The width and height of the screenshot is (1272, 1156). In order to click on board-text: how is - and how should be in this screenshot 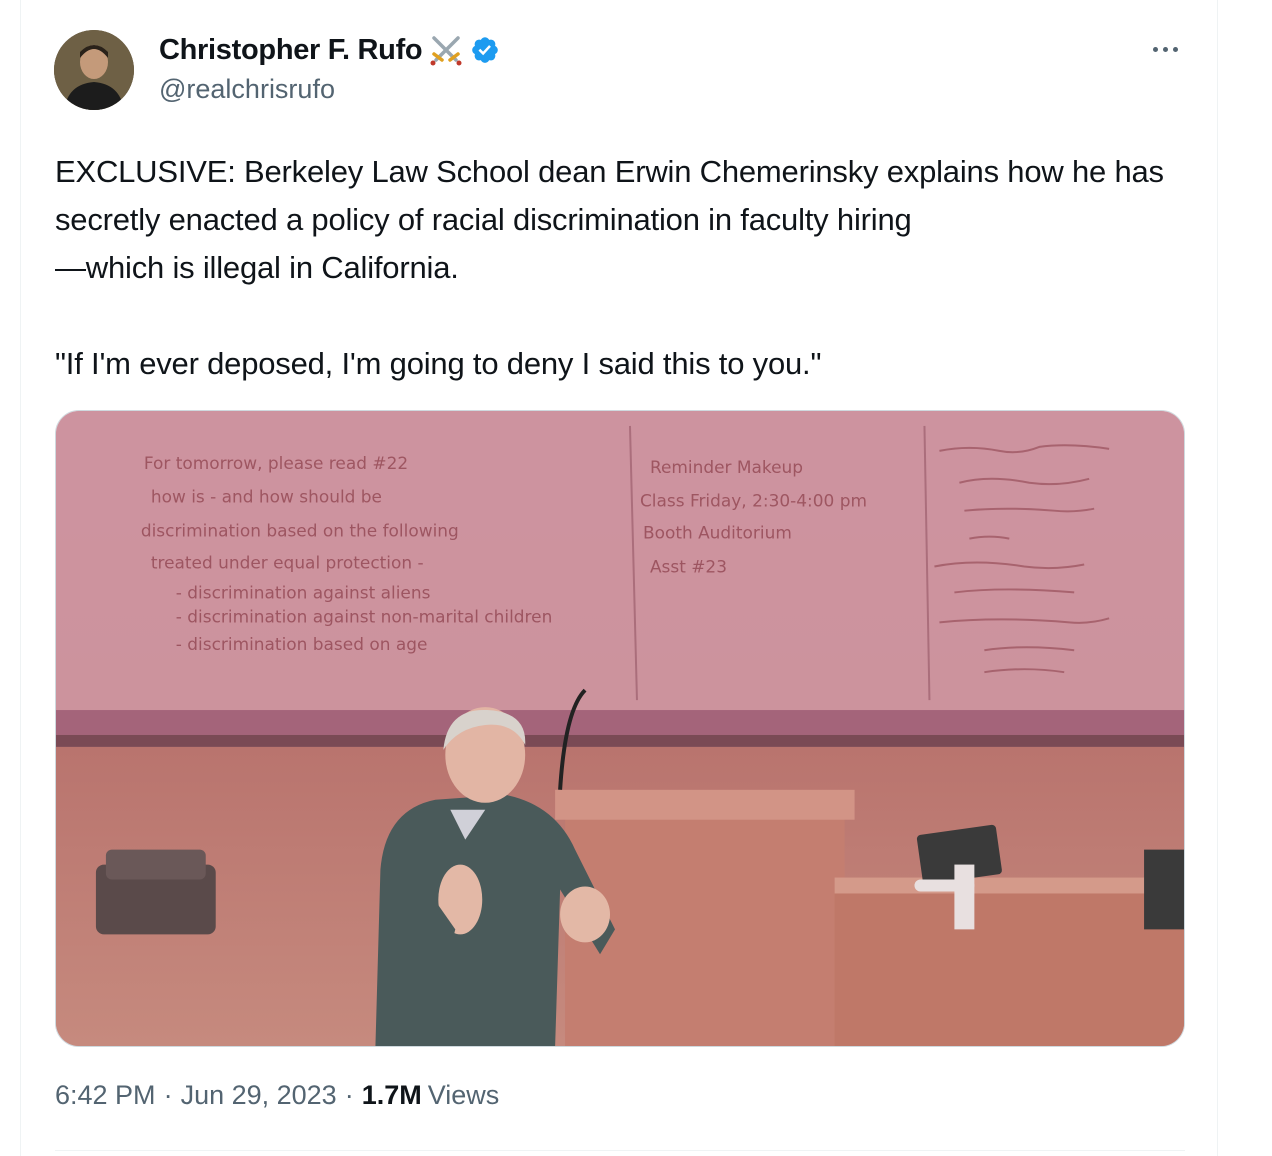, I will do `click(266, 497)`.